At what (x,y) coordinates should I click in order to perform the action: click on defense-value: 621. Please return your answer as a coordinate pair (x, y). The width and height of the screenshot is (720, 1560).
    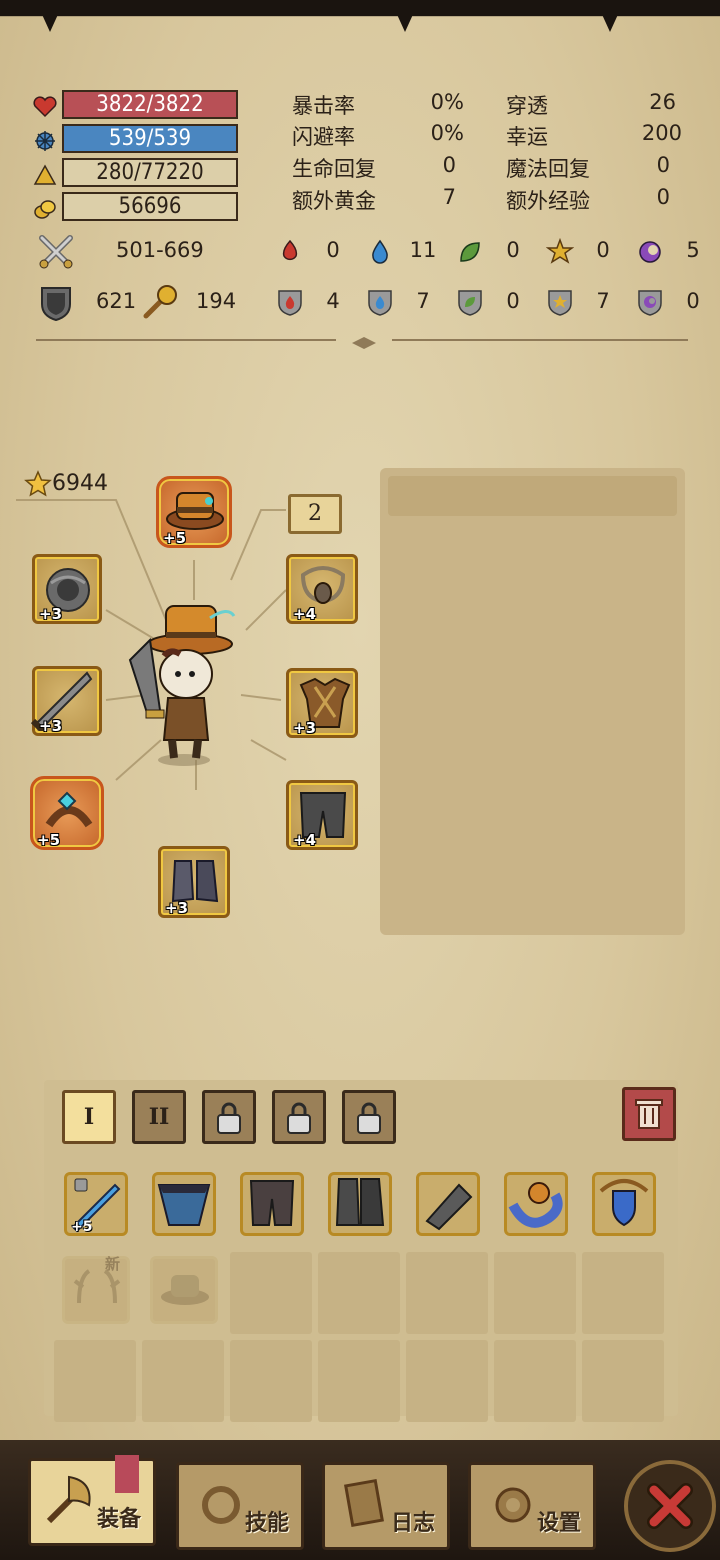
    Looking at the image, I should click on (116, 301).